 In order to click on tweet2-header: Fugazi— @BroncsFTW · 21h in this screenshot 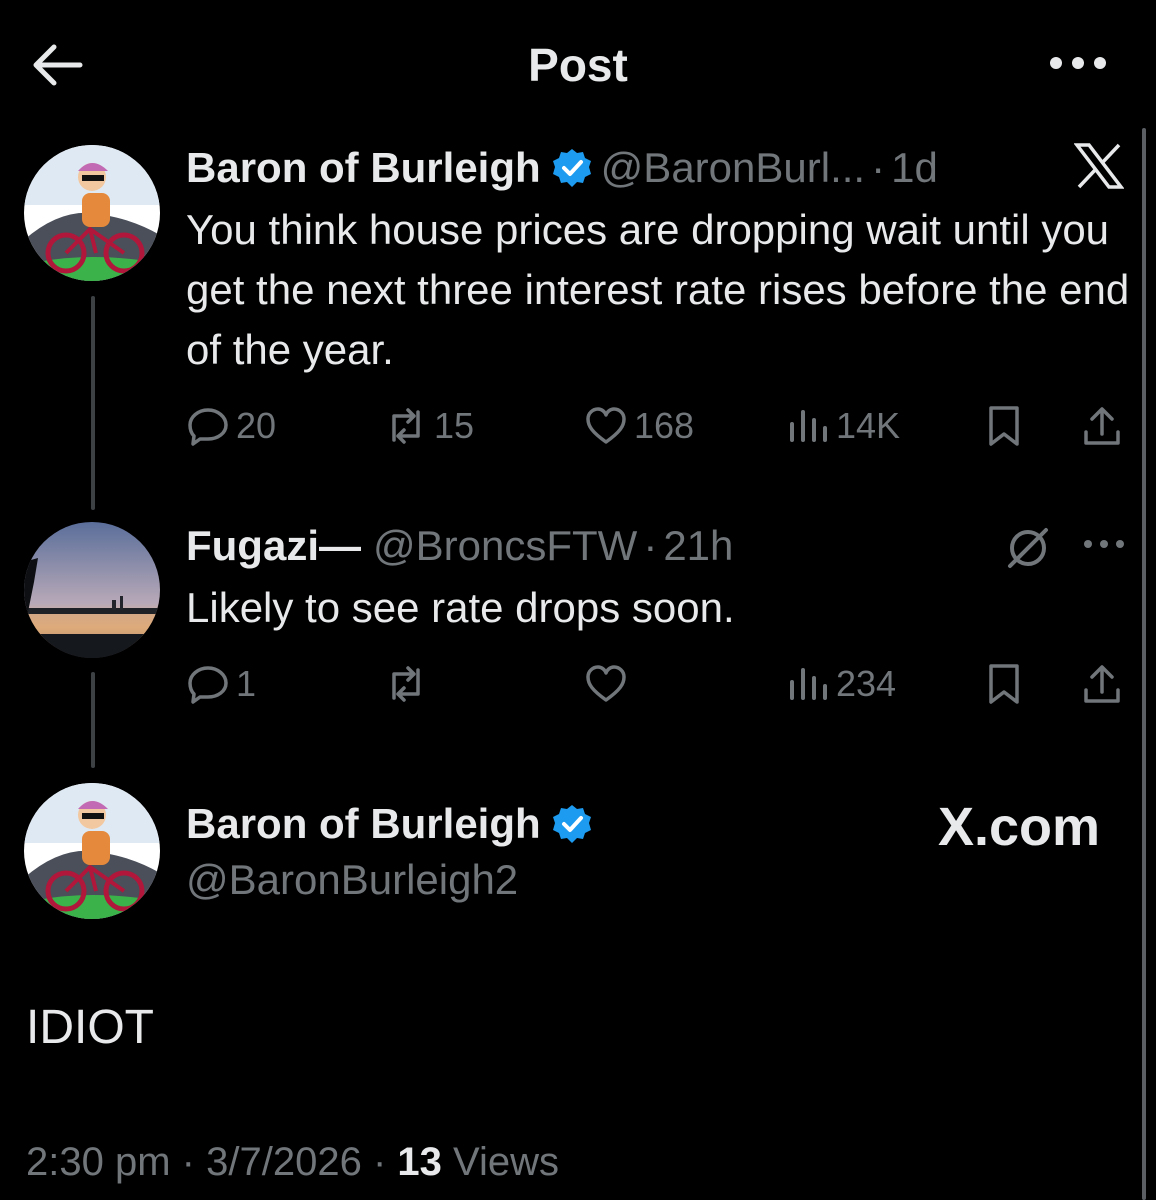, I will do `click(459, 546)`.